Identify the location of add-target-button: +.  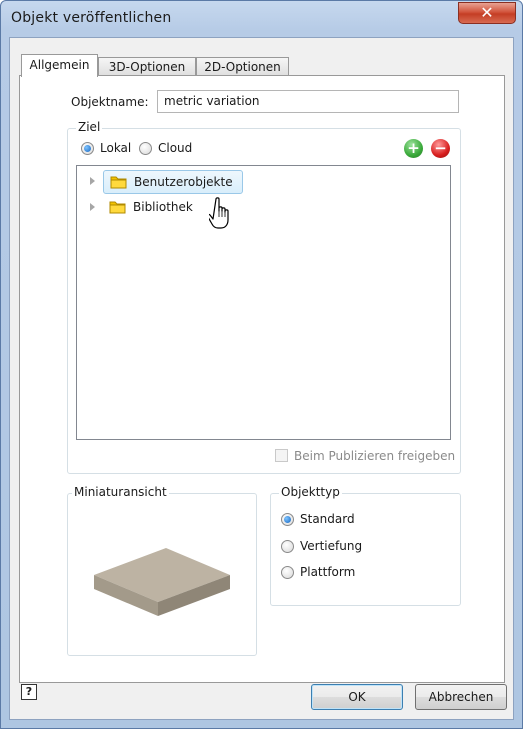
(413, 148).